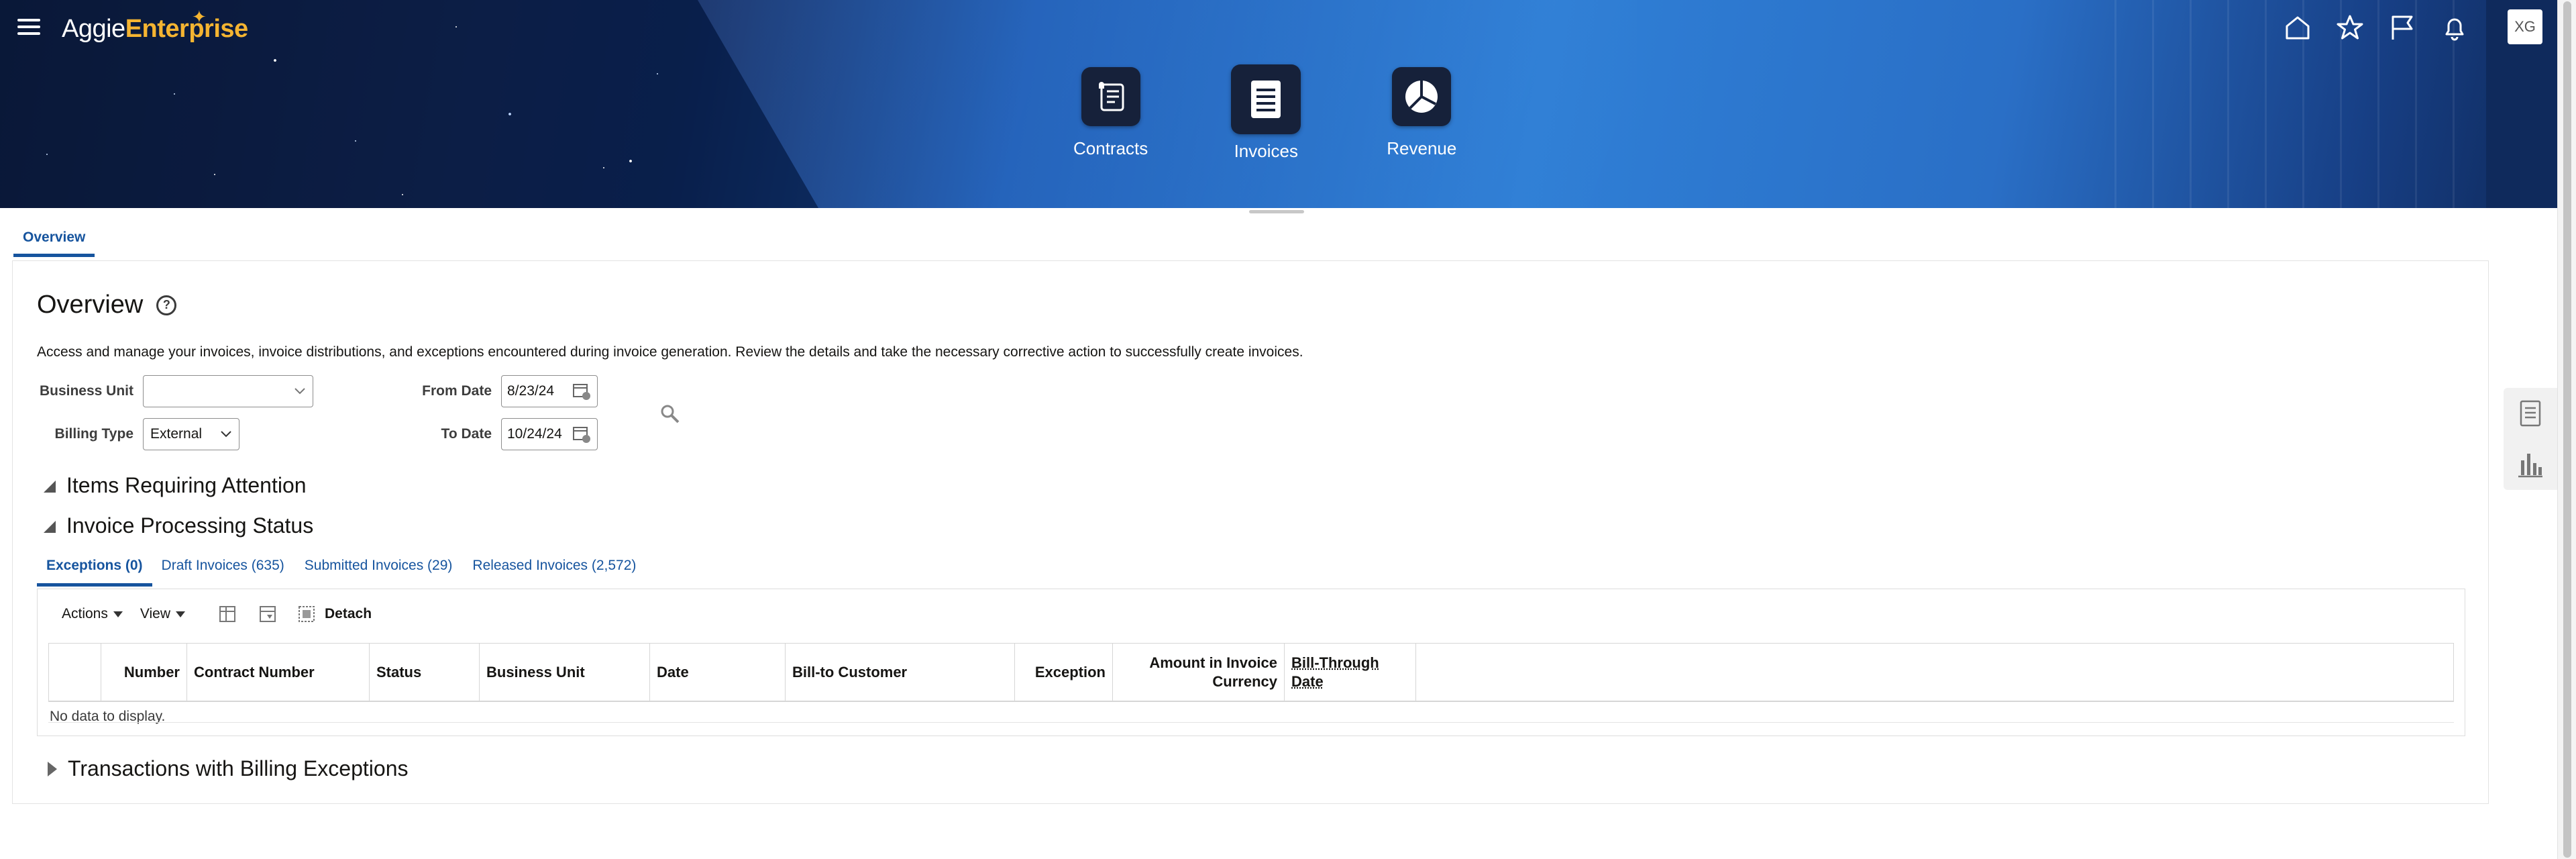  What do you see at coordinates (1350, 672) in the screenshot?
I see `column-header-bill-through-date: Bill-Through Date` at bounding box center [1350, 672].